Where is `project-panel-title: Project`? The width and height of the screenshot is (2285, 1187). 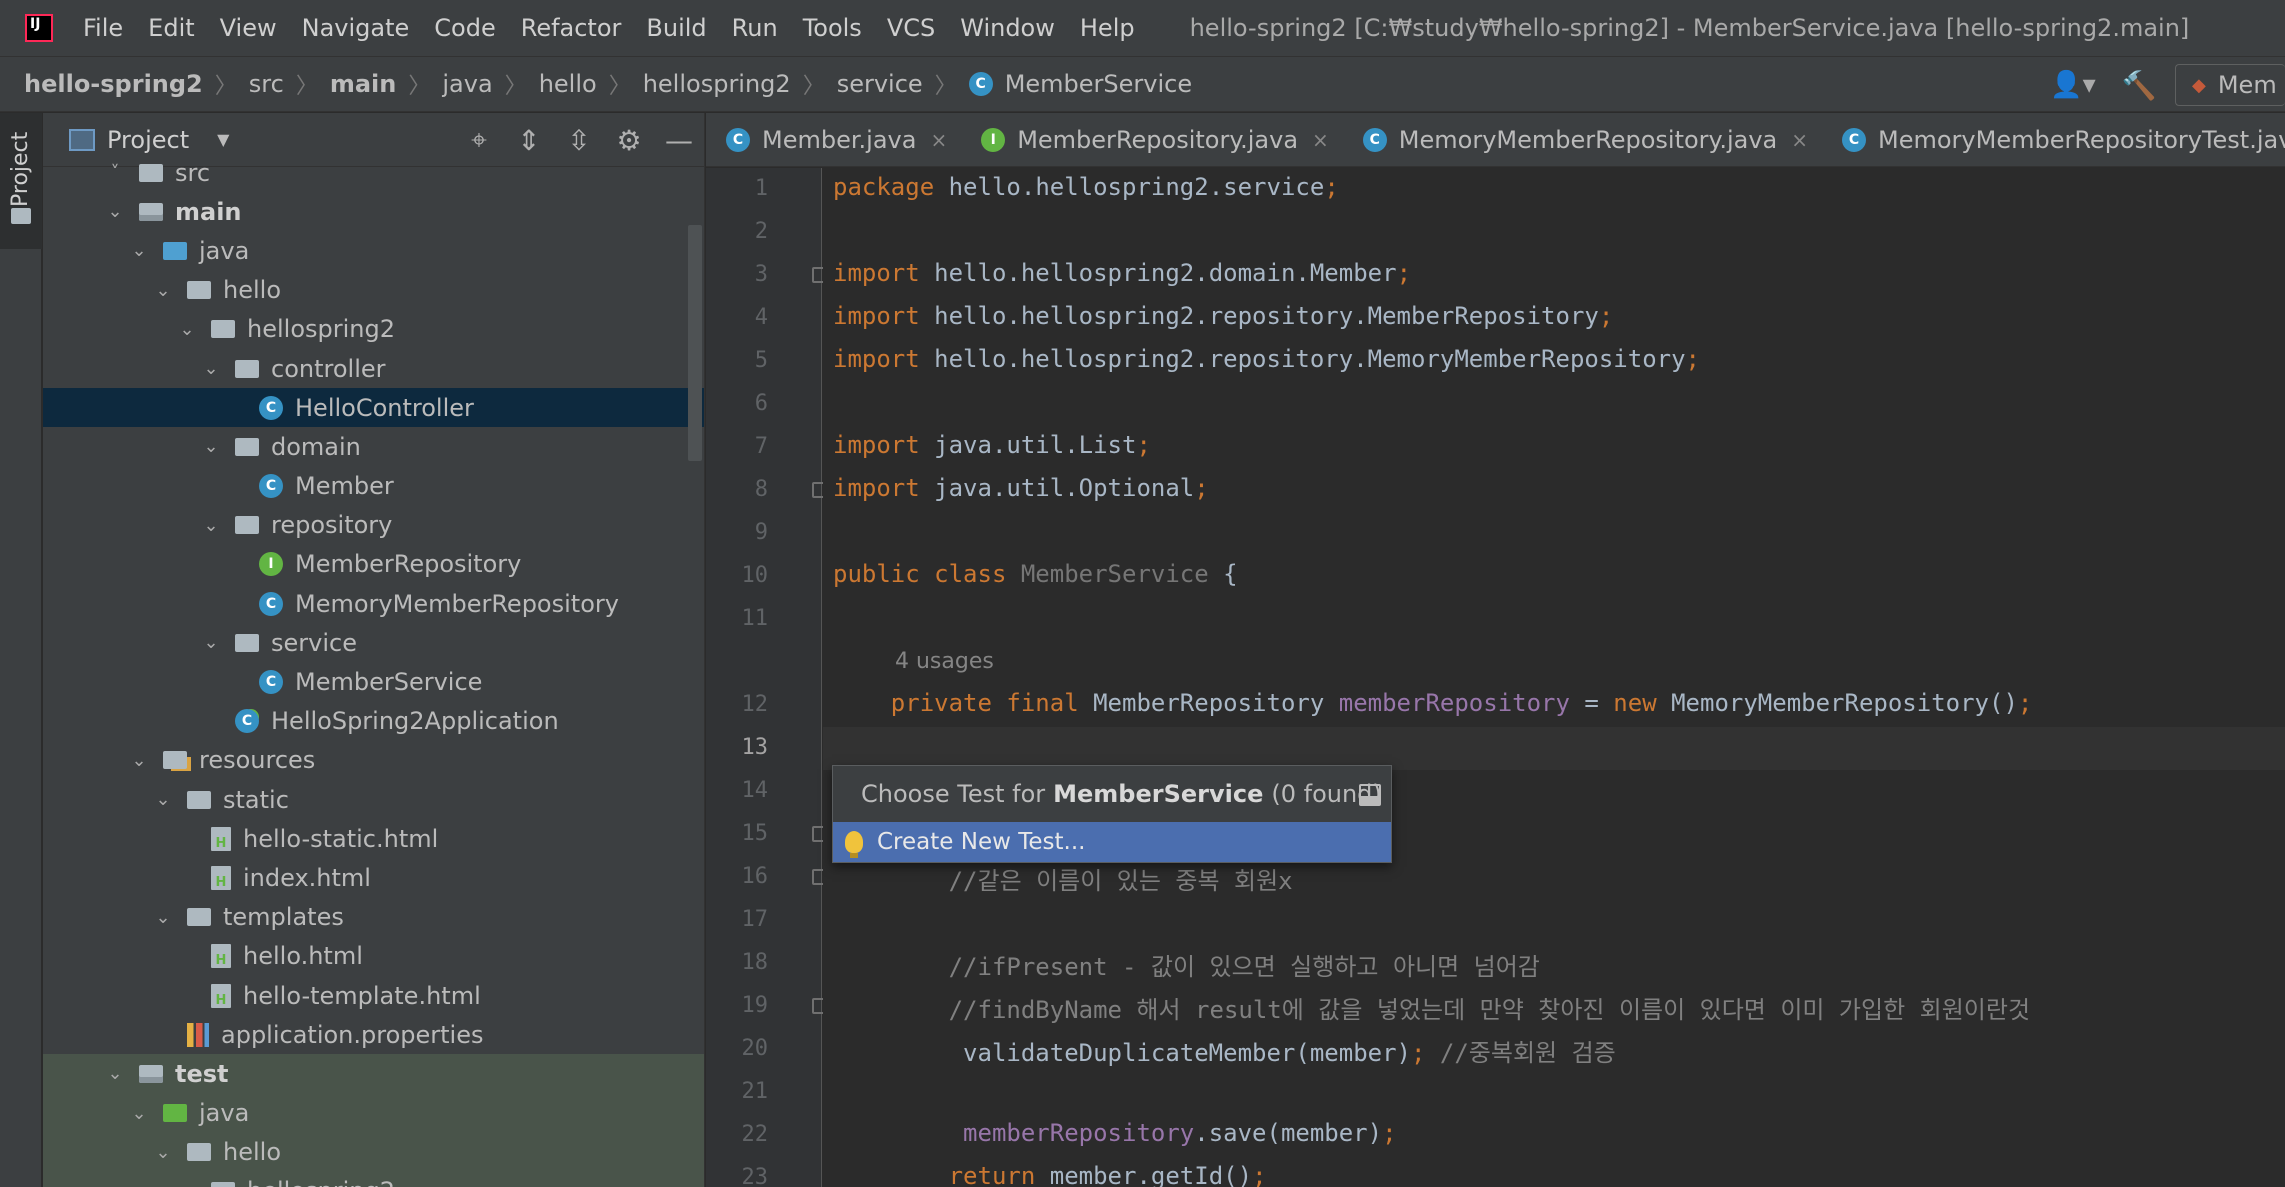 project-panel-title: Project is located at coordinates (148, 140).